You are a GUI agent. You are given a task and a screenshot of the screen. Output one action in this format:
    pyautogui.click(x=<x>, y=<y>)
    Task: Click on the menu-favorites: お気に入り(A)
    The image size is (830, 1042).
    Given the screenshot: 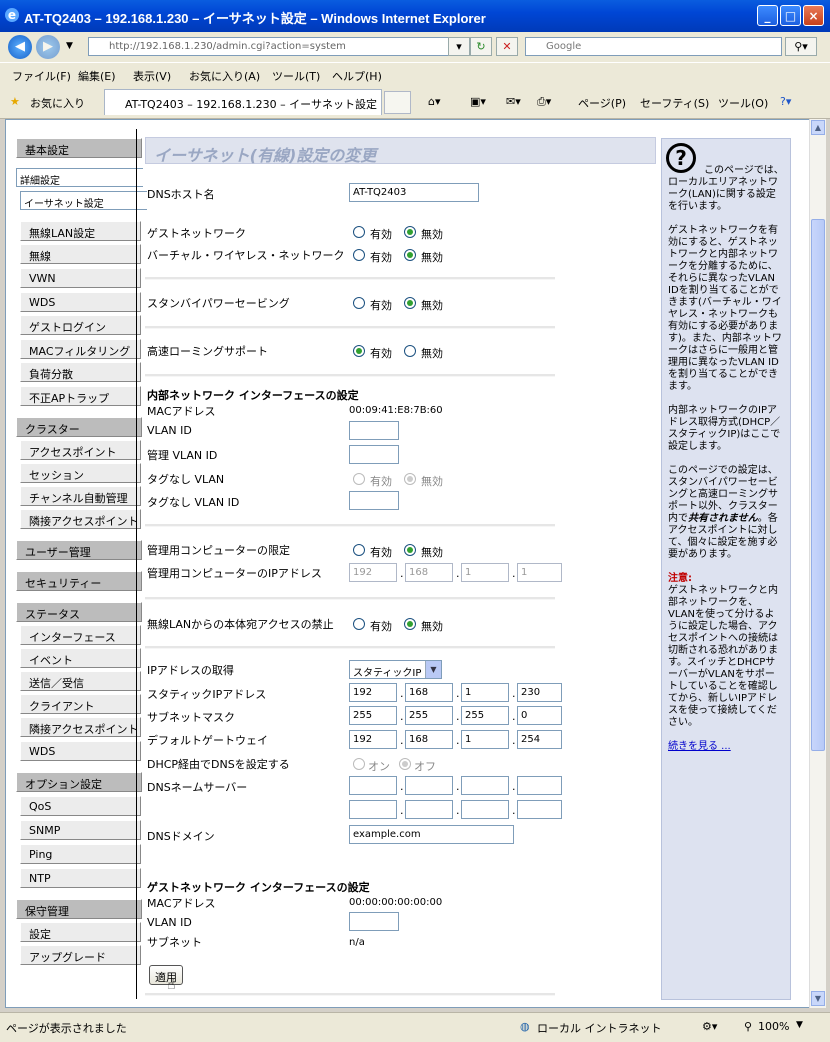 What is the action you would take?
    pyautogui.click(x=224, y=76)
    